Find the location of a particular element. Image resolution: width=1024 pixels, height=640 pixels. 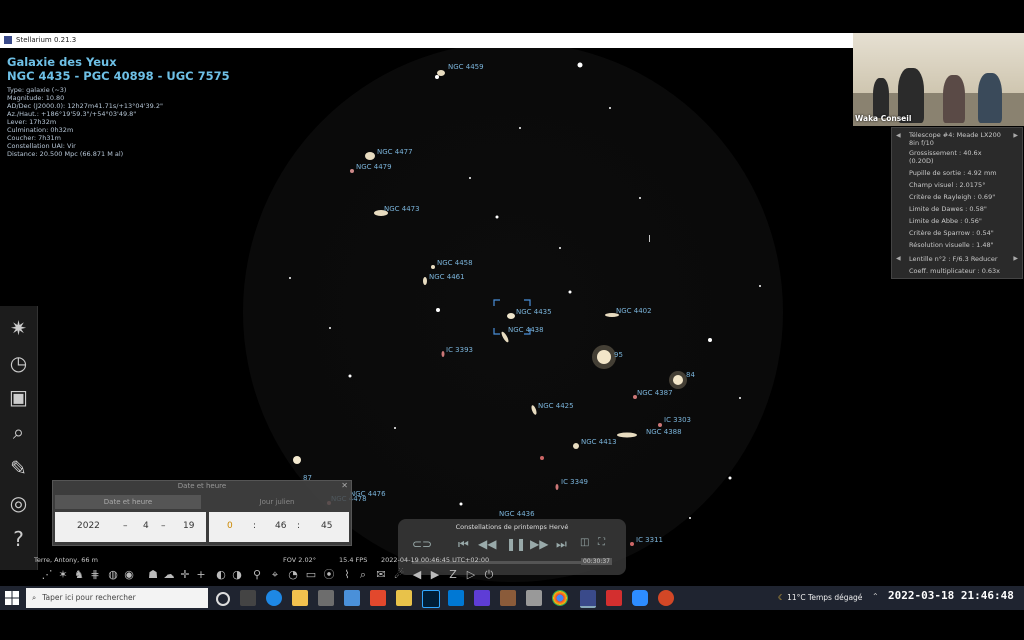

ocular-icon: ⦿ is located at coordinates (329, 575).